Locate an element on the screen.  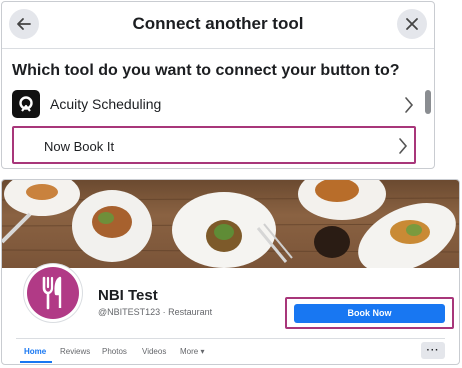
dialog-title: Connect another tool is located at coordinates (218, 23).